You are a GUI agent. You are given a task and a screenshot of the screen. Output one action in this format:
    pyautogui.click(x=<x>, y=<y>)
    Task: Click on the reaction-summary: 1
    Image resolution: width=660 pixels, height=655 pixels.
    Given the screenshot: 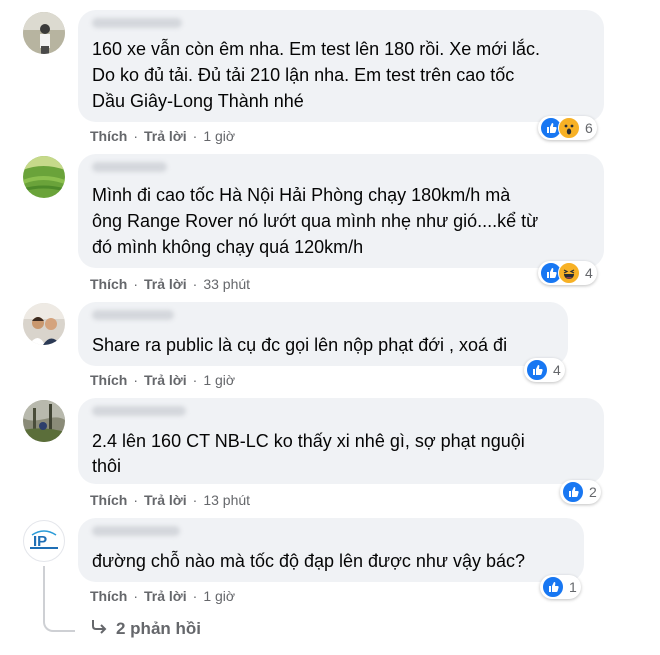 What is the action you would take?
    pyautogui.click(x=560, y=587)
    